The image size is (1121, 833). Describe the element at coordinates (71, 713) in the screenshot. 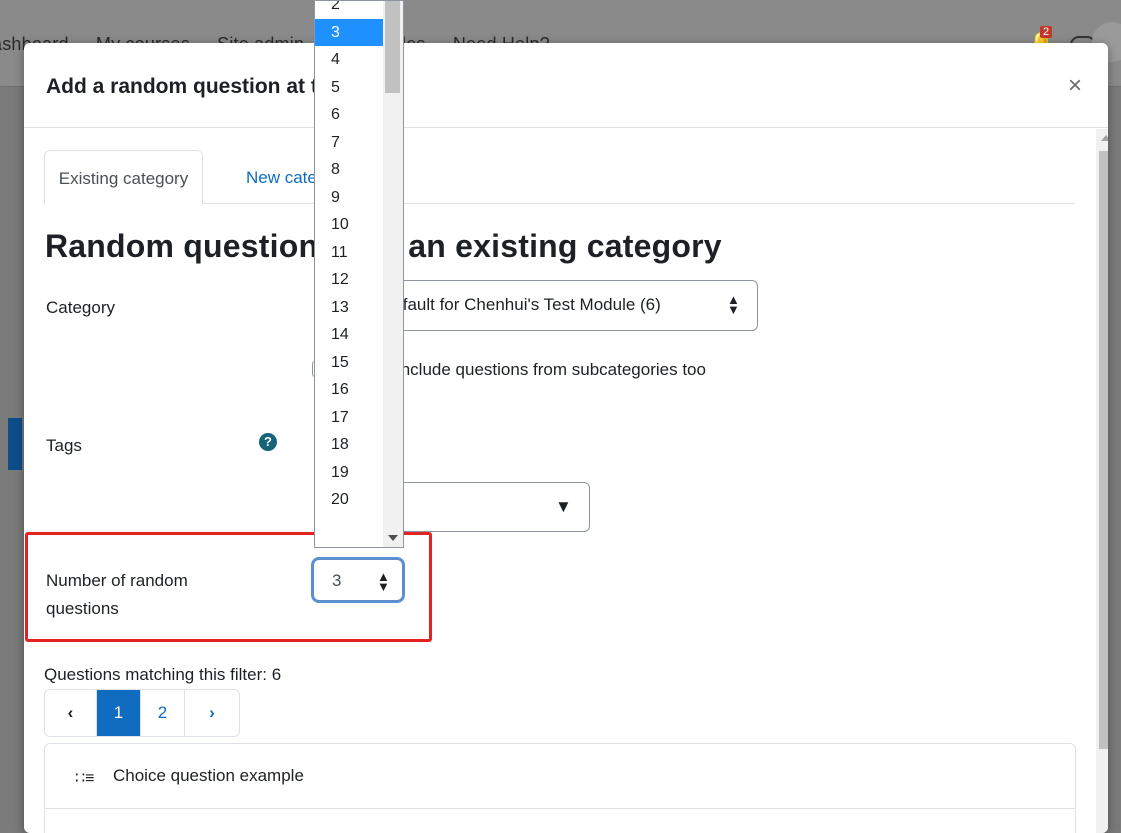

I see `previous-page-button: ‹` at that location.